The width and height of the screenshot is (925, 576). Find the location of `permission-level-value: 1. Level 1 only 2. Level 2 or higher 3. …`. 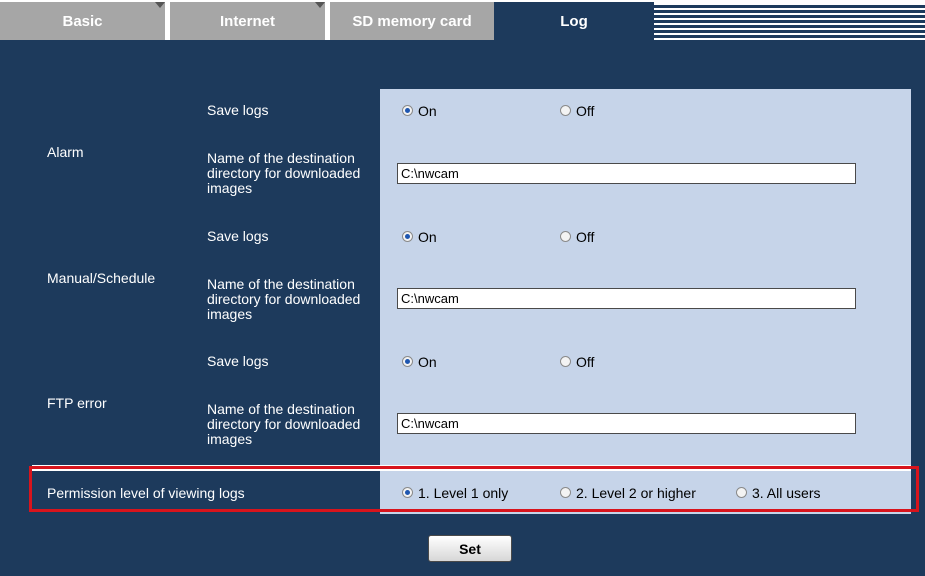

permission-level-value: 1. Level 1 only 2. Level 2 or higher 3. … is located at coordinates (645, 492).